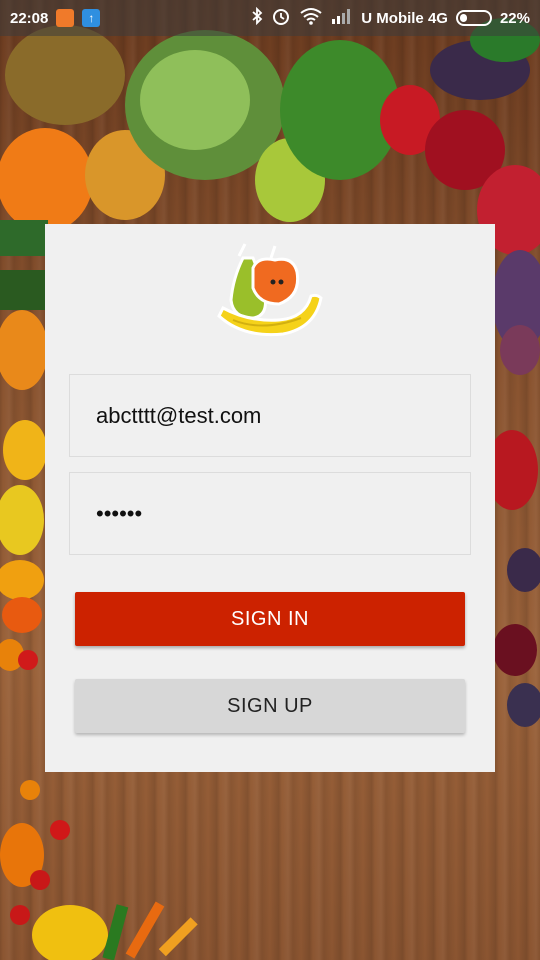 The width and height of the screenshot is (540, 960). I want to click on password-input, so click(283, 513).